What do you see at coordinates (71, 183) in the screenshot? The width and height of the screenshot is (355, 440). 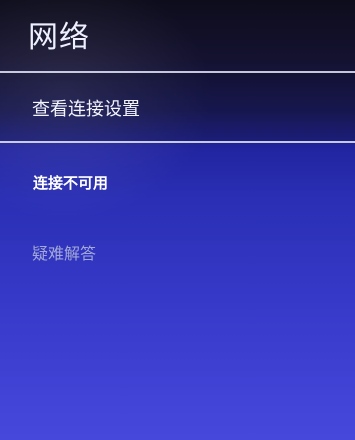 I see `connection-status-text: 连接不可用` at bounding box center [71, 183].